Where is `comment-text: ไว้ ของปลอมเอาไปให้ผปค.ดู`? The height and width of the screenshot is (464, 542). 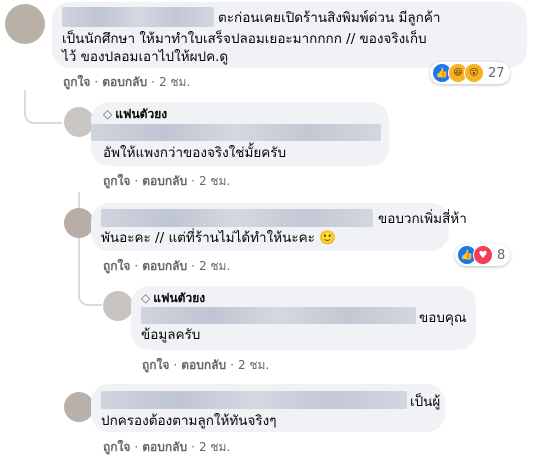
comment-text: ไว้ ของปลอมเอาไปให้ผปค.ดู is located at coordinates (145, 57).